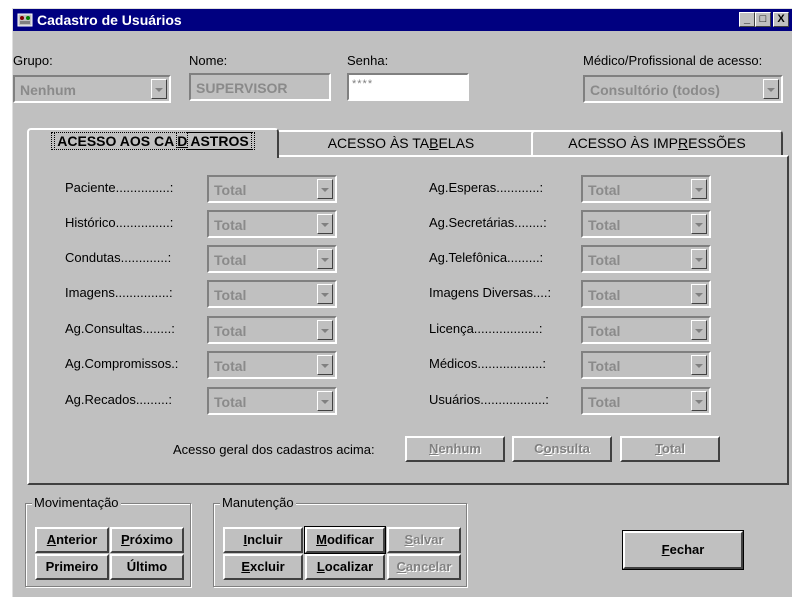 Image resolution: width=792 pixels, height=597 pixels. I want to click on field-label: Imagens Diversas....:, so click(490, 292).